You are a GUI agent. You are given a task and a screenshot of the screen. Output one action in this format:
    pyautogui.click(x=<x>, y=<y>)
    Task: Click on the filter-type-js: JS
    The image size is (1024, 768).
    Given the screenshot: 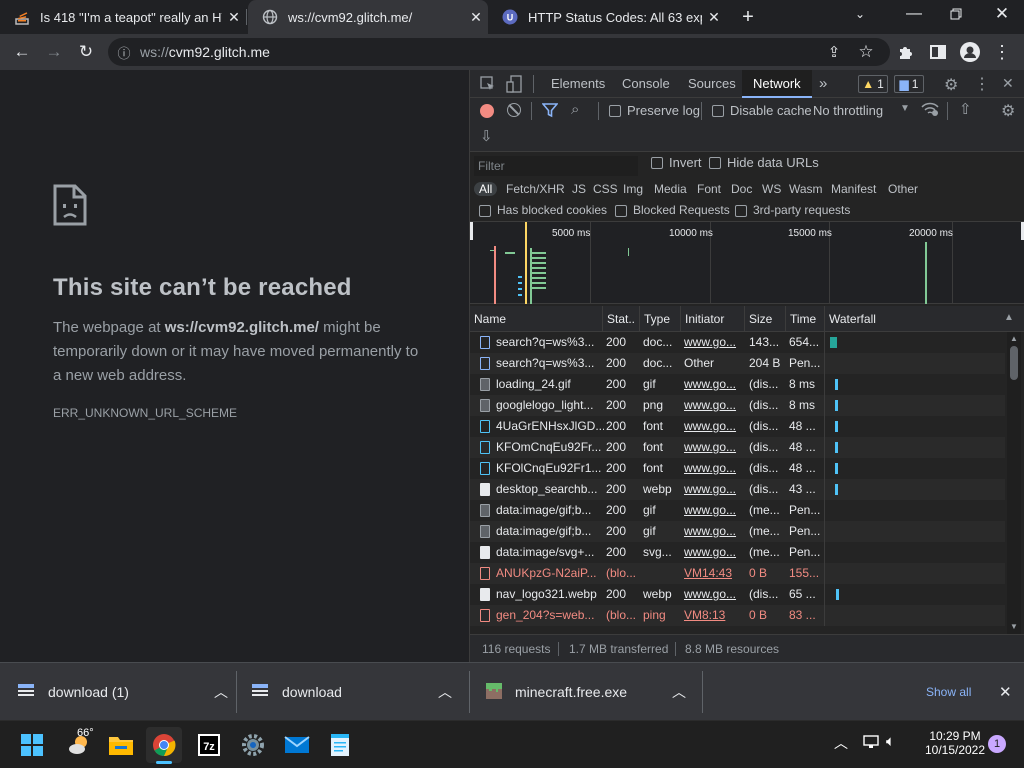 What is the action you would take?
    pyautogui.click(x=579, y=189)
    